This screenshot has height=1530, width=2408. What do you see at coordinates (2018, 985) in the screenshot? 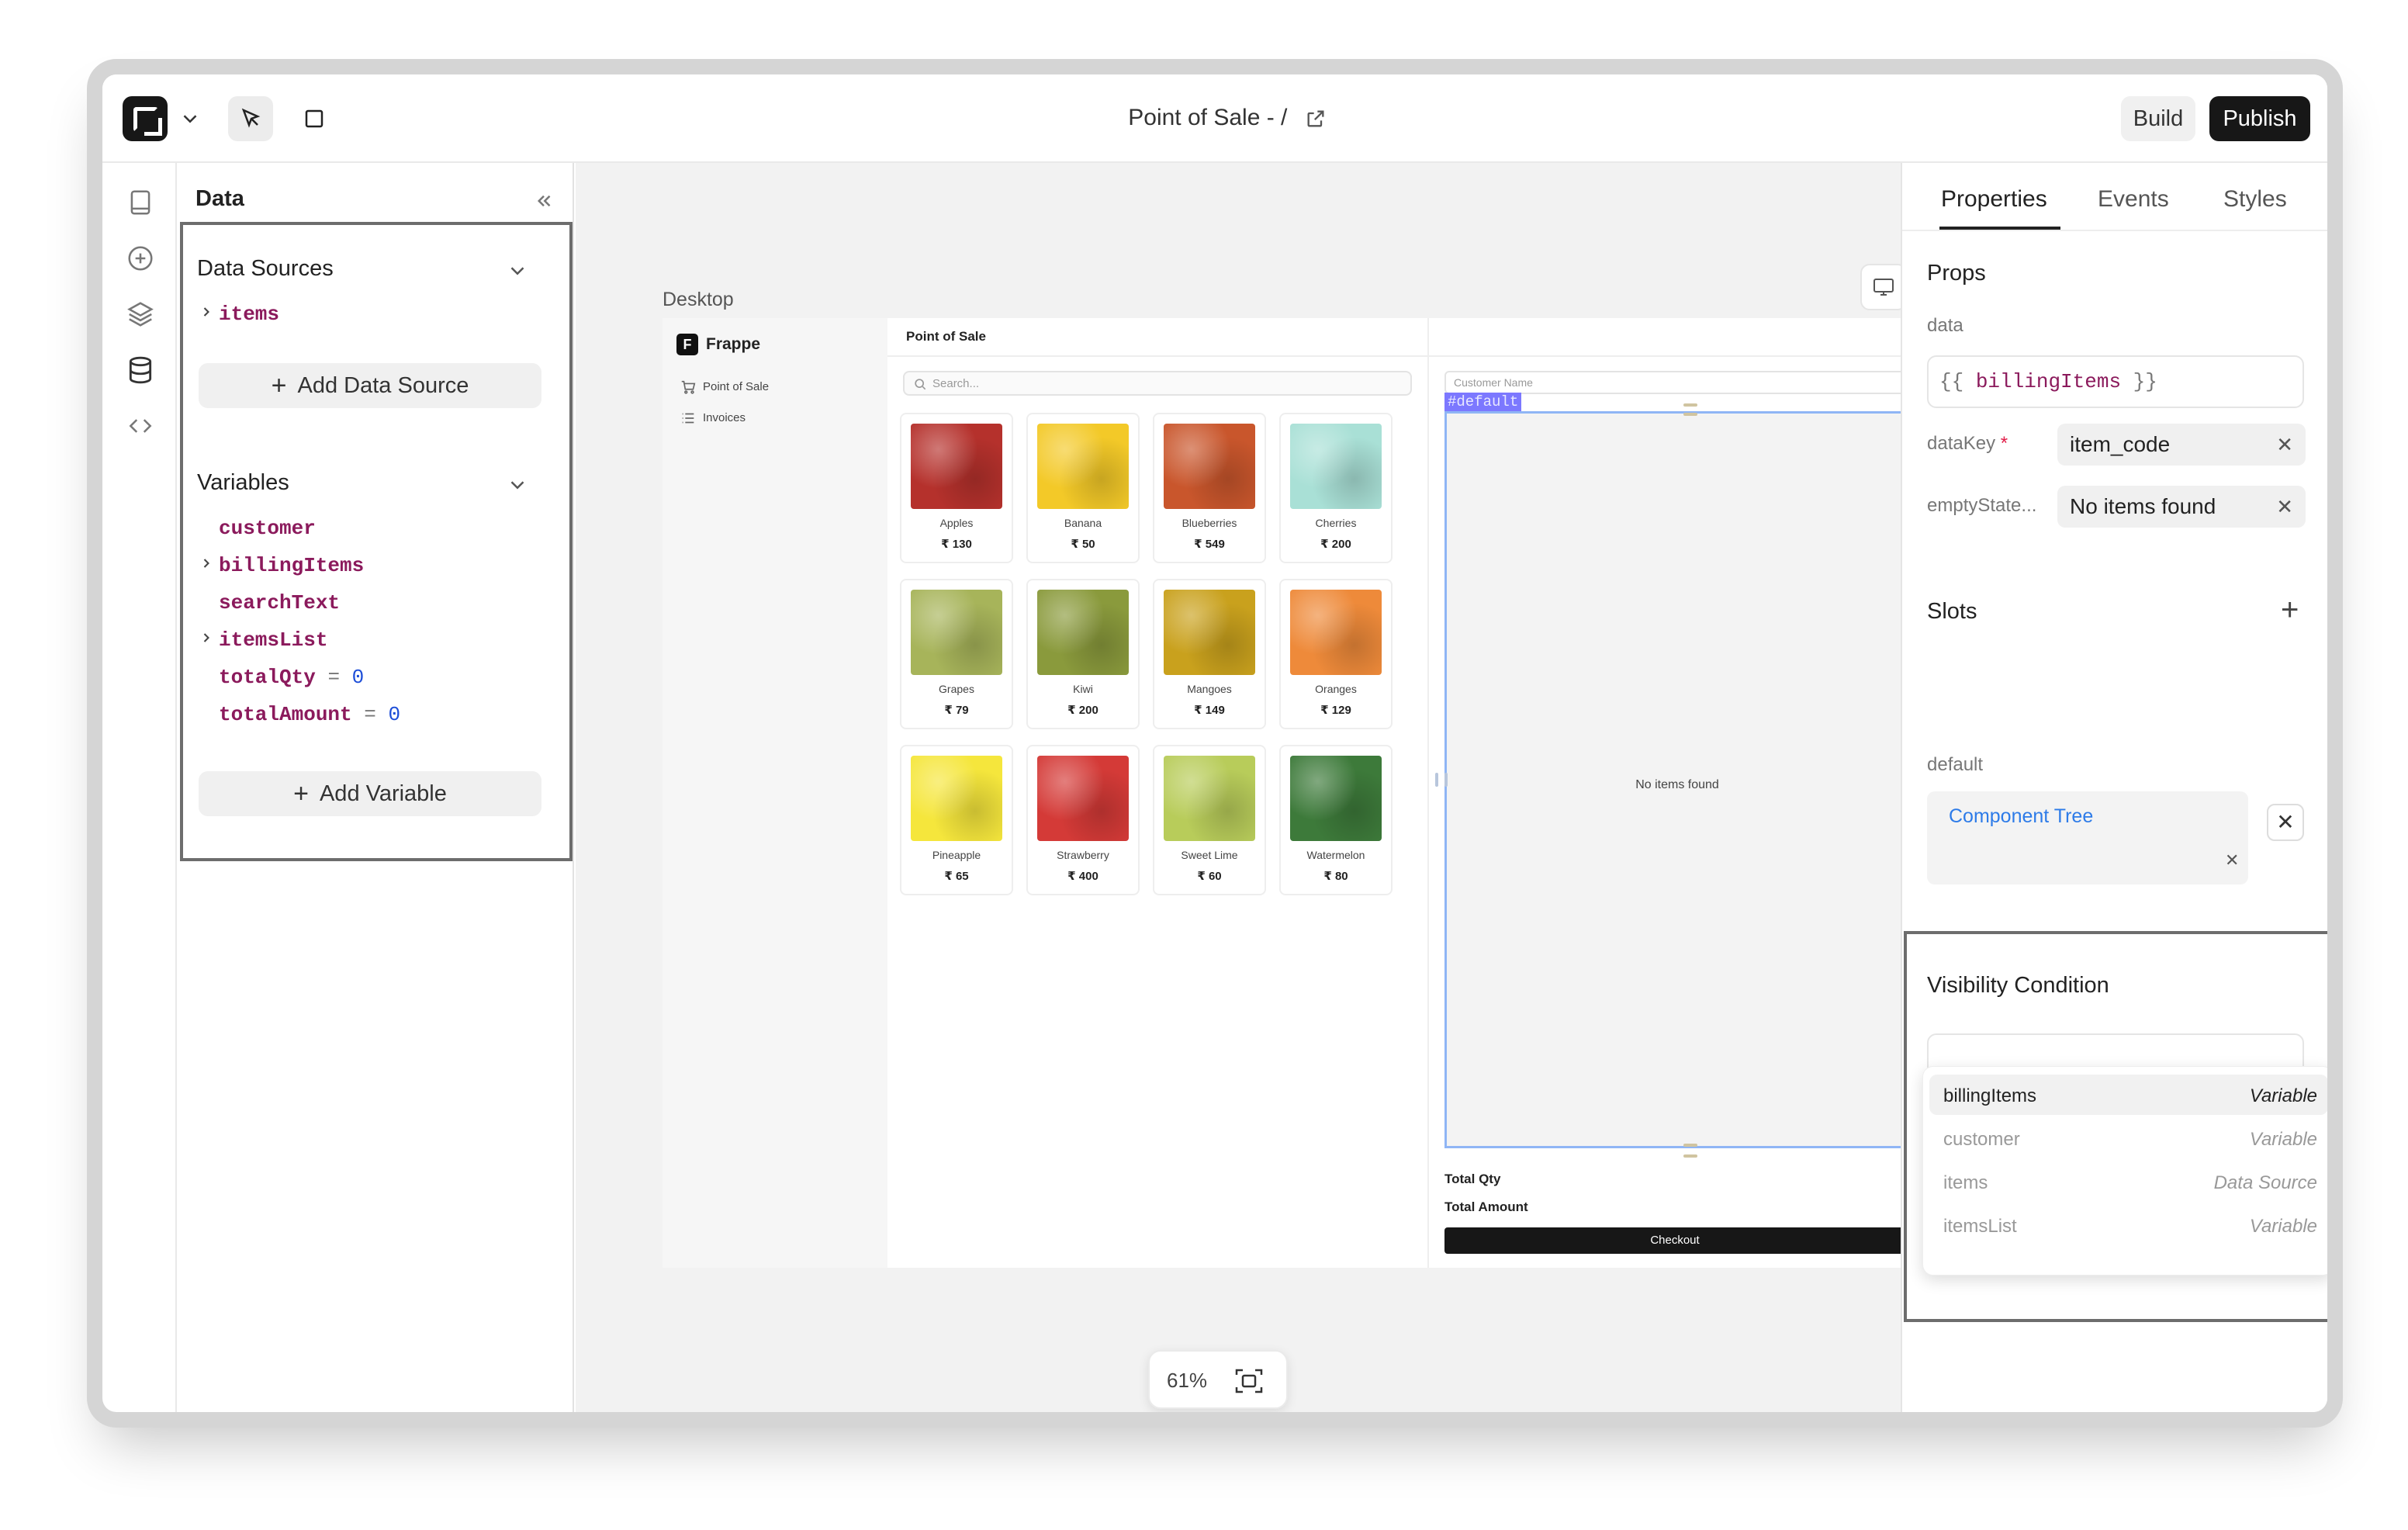
I see `visibility-condition-title: Visibility Condition` at bounding box center [2018, 985].